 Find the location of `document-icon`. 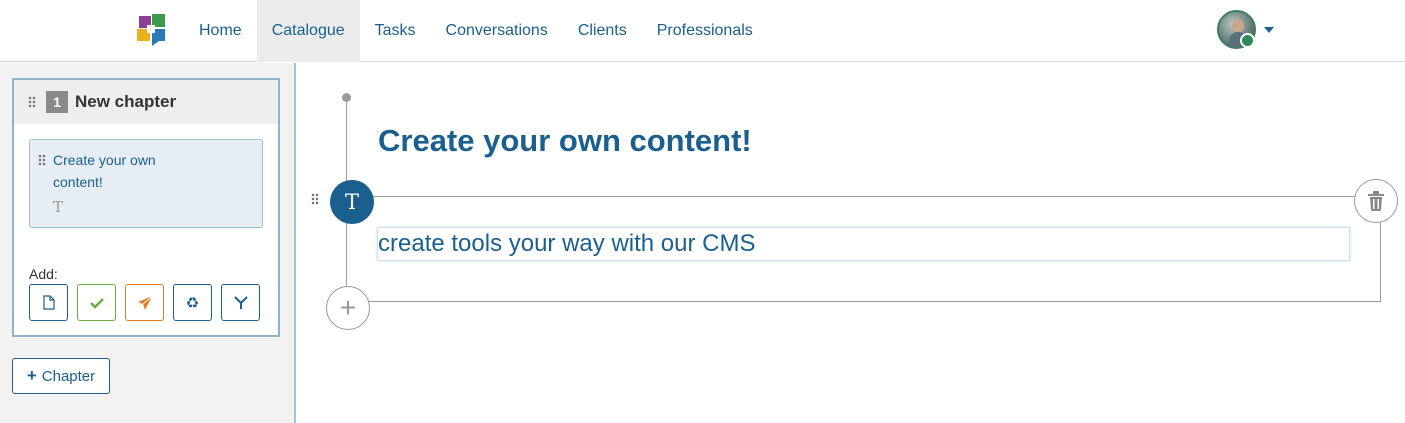

document-icon is located at coordinates (48, 302).